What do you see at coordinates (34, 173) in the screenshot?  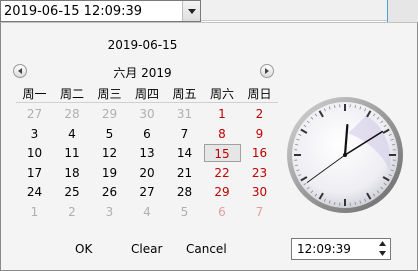 I see `day-cell: 17` at bounding box center [34, 173].